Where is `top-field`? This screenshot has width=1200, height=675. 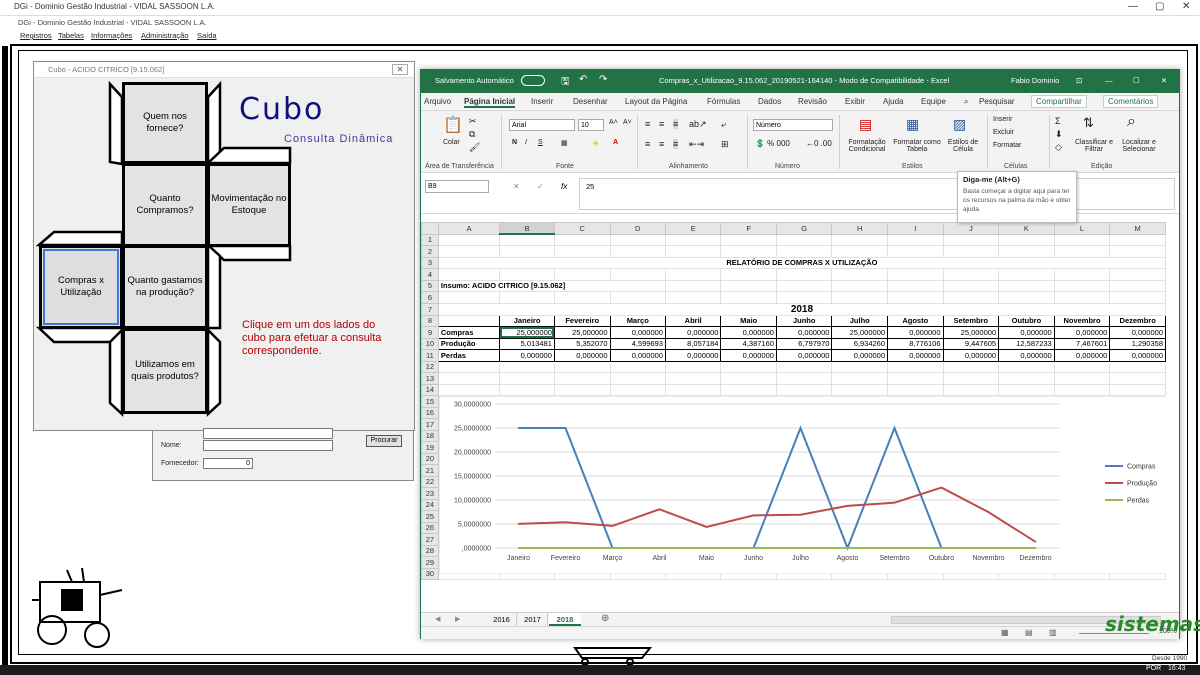 top-field is located at coordinates (268, 433).